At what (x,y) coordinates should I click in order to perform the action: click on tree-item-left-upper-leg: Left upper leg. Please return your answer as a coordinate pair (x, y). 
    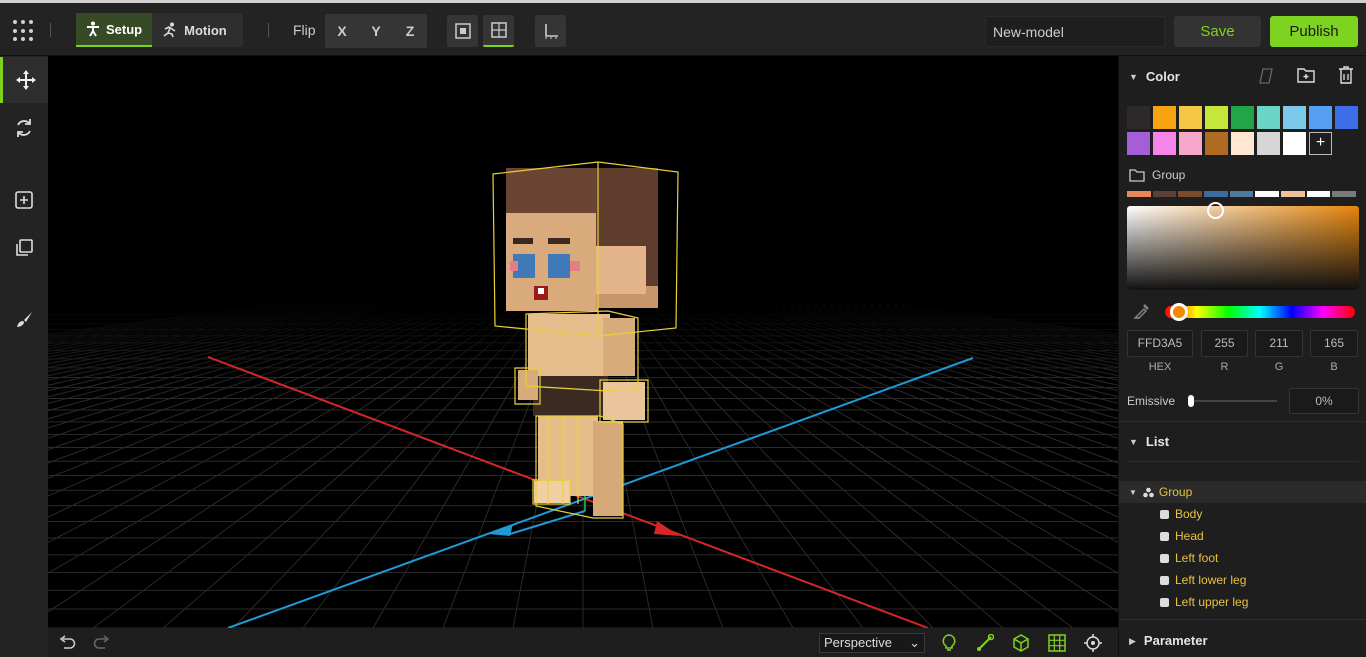
    Looking at the image, I should click on (1242, 602).